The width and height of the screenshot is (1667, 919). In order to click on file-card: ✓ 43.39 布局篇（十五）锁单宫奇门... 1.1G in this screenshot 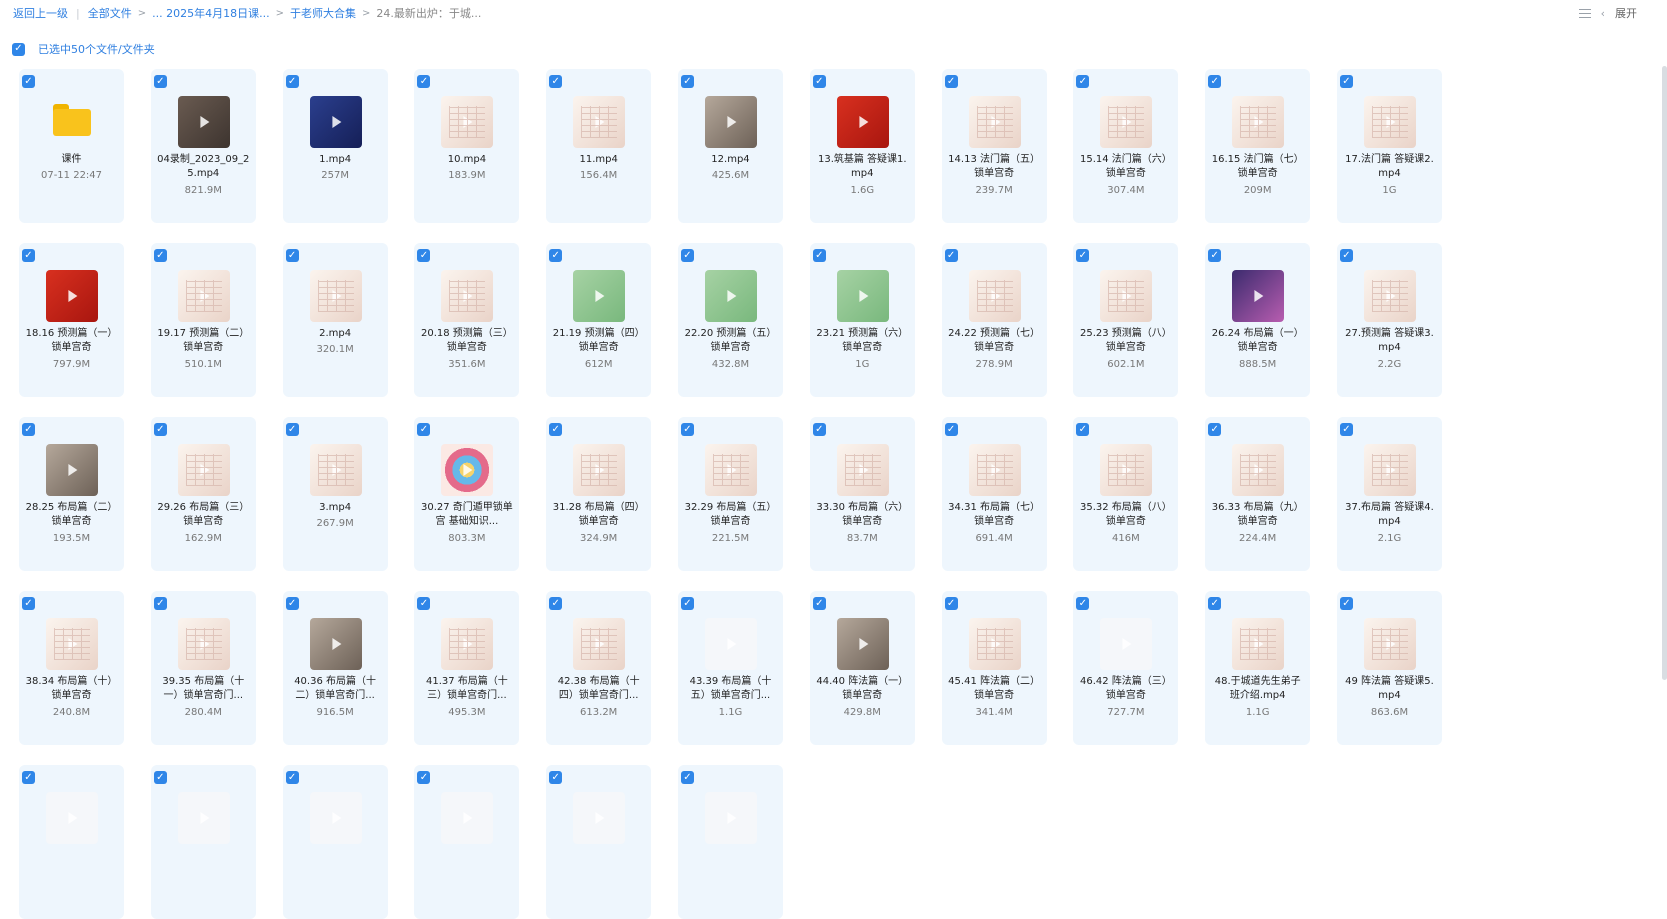, I will do `click(730, 668)`.